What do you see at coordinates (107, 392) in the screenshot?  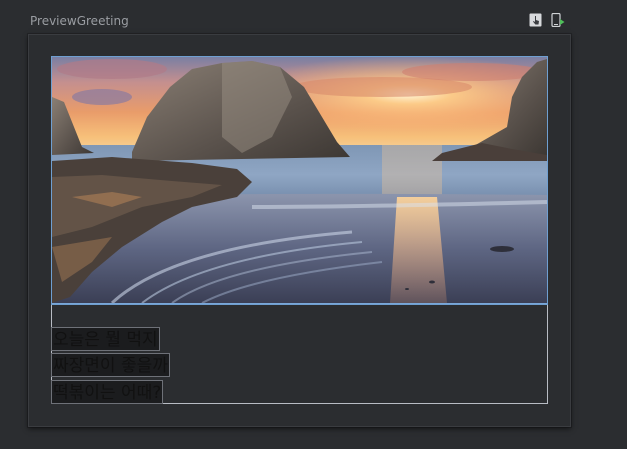 I see `greeting-line-3: 떡볶이는 어때?` at bounding box center [107, 392].